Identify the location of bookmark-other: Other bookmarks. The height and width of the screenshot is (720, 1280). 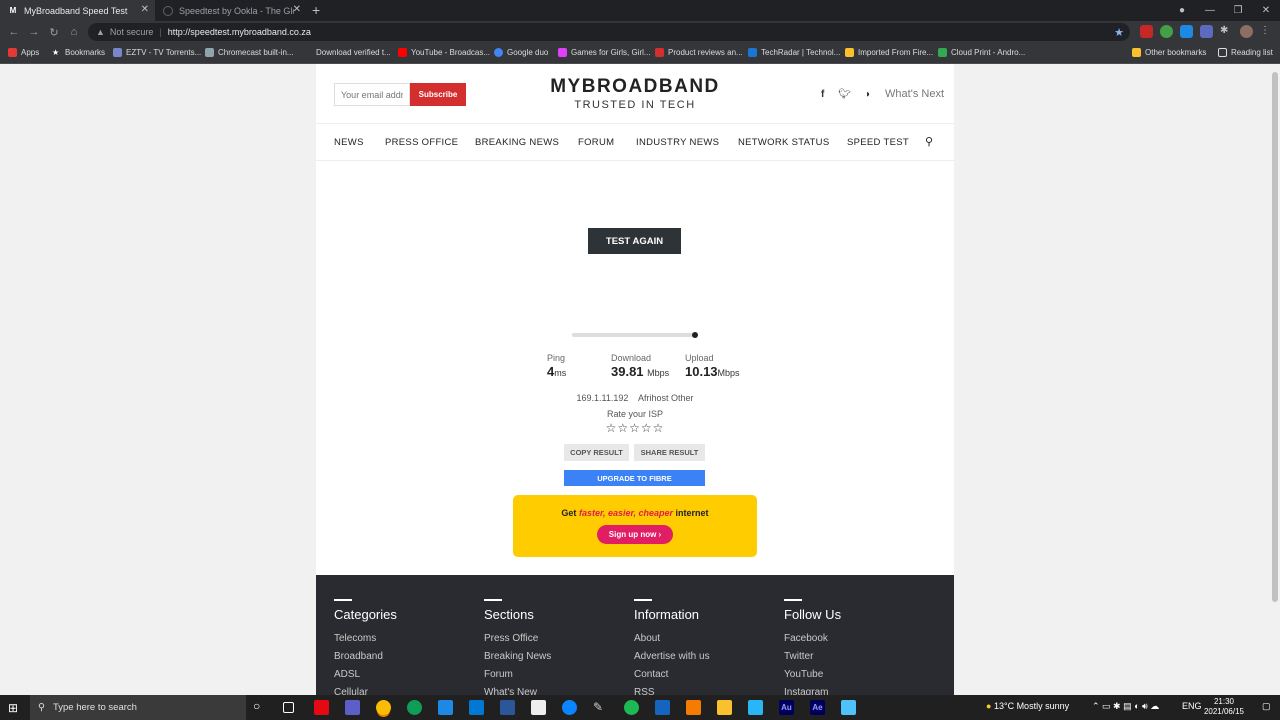
(1169, 52).